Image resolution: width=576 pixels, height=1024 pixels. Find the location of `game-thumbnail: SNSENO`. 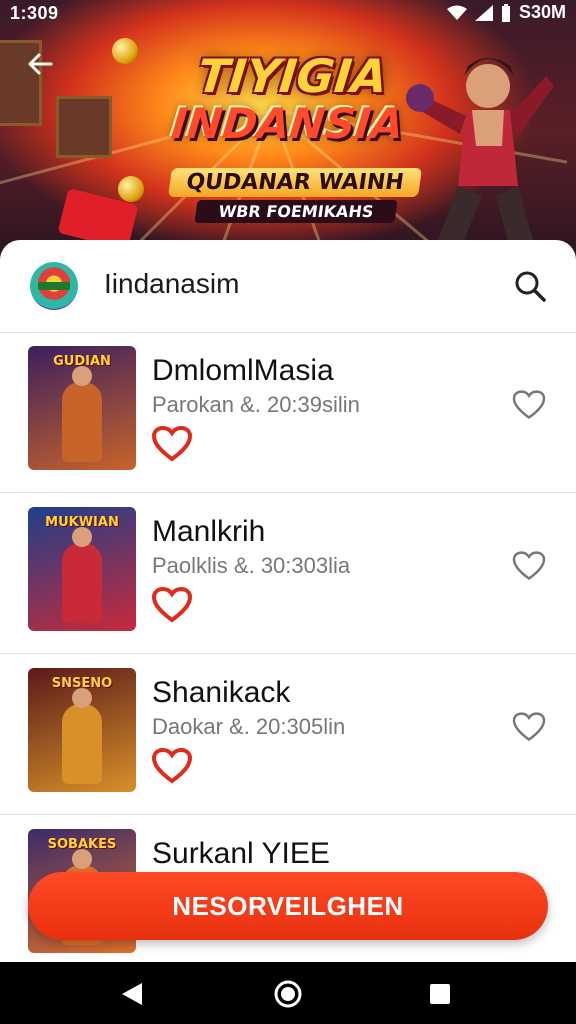

game-thumbnail: SNSENO is located at coordinates (82, 730).